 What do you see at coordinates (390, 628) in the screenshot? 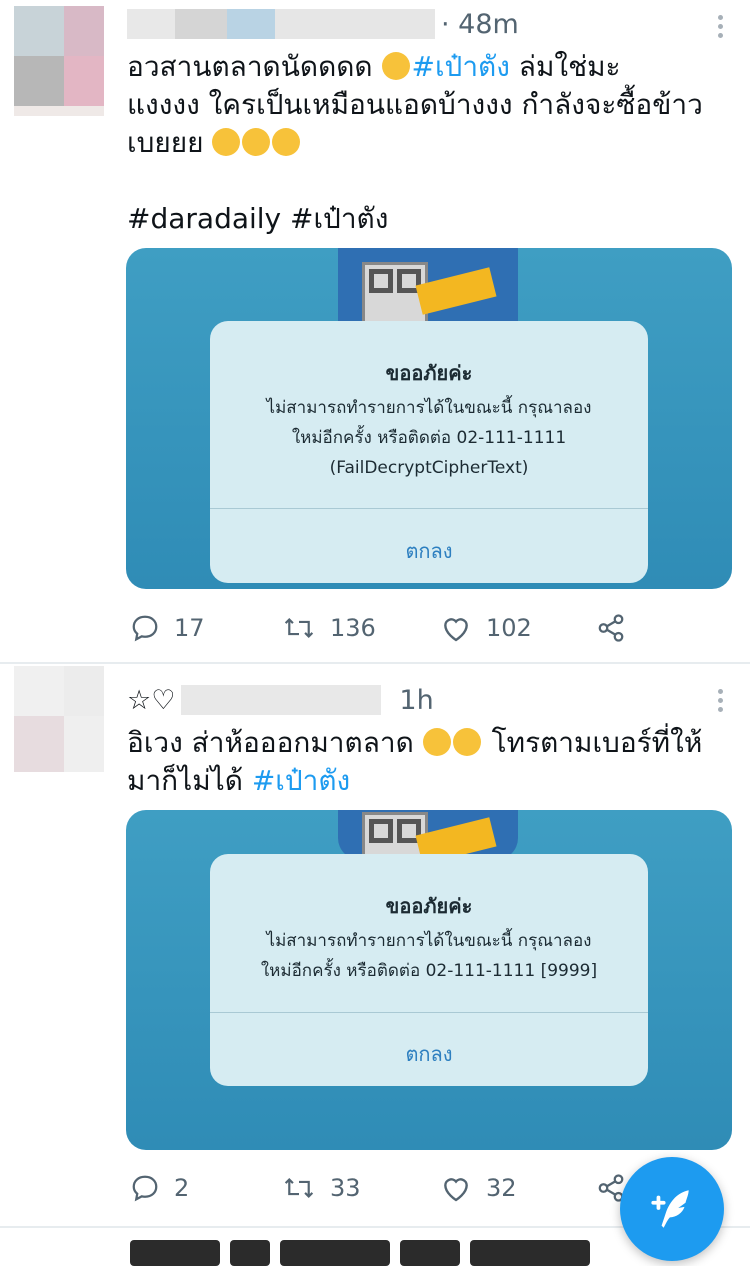
I see `action-bar: 17 136 102` at bounding box center [390, 628].